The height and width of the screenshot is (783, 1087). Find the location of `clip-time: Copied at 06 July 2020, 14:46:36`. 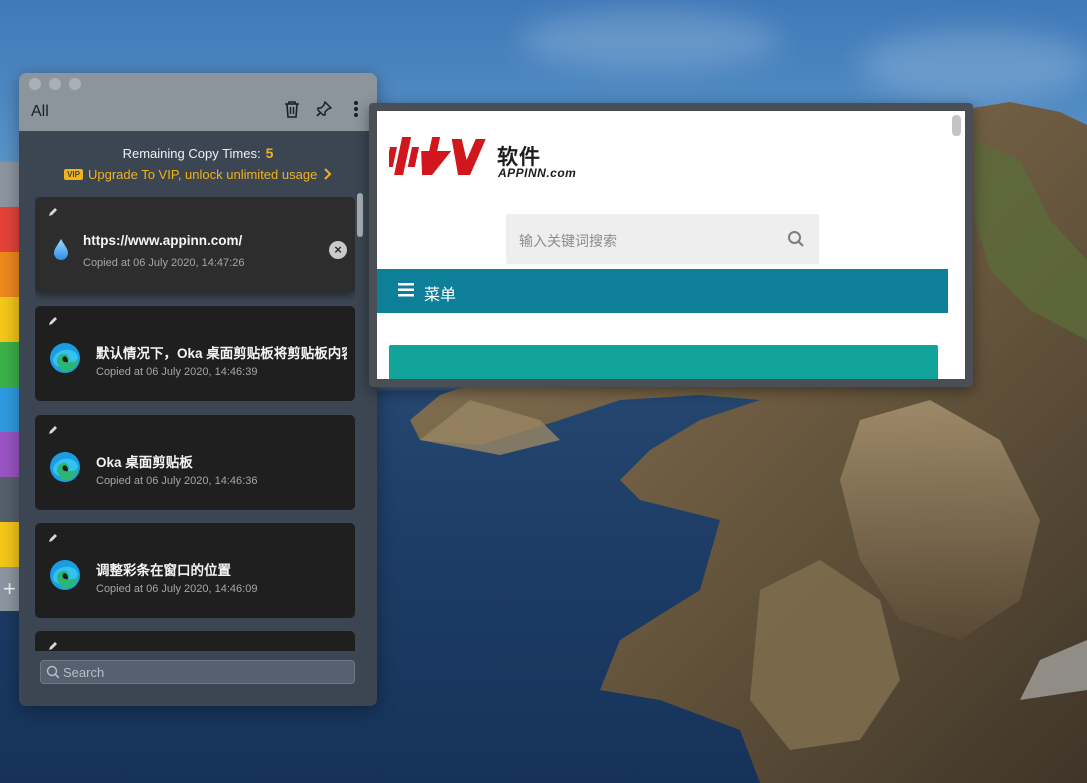

clip-time: Copied at 06 July 2020, 14:46:36 is located at coordinates (177, 481).